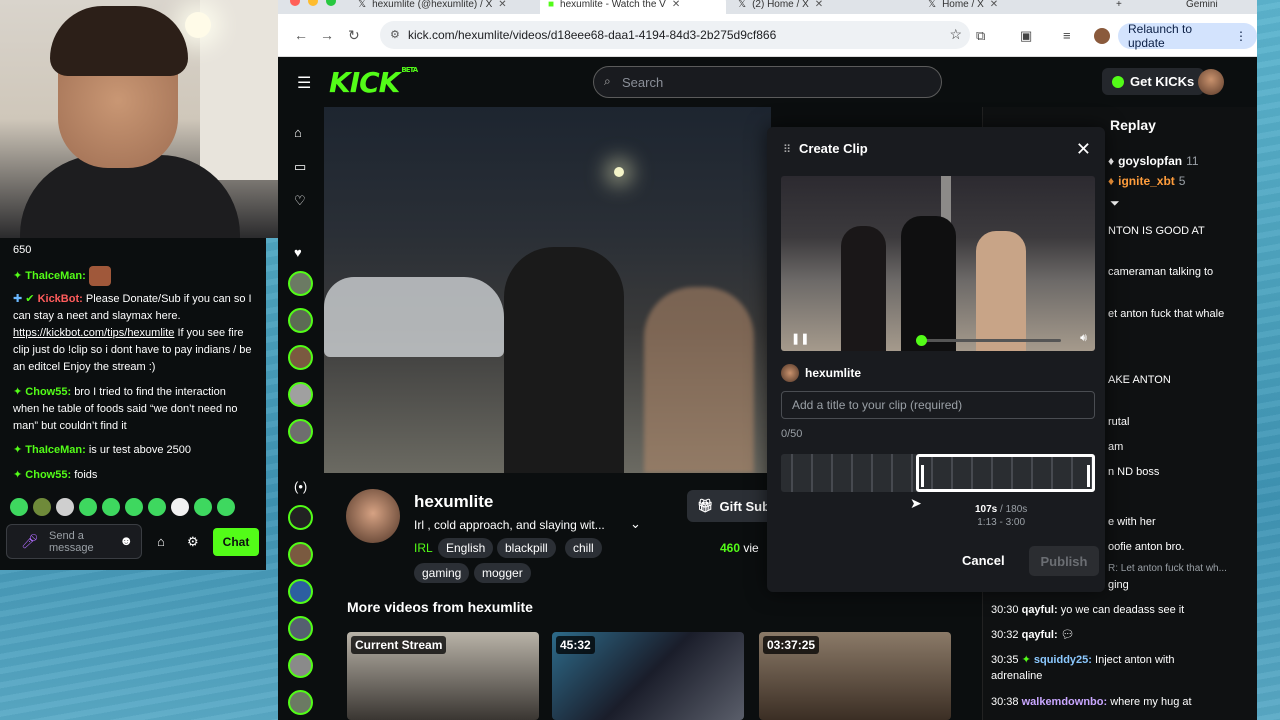  What do you see at coordinates (193, 542) in the screenshot?
I see `settings-gear-icon: ⚙` at bounding box center [193, 542].